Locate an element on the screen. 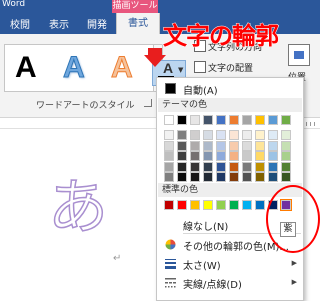 Image resolution: width=320 pixels, height=301 pixels. dashes-label: 実線/点線(D) is located at coordinates (212, 285).